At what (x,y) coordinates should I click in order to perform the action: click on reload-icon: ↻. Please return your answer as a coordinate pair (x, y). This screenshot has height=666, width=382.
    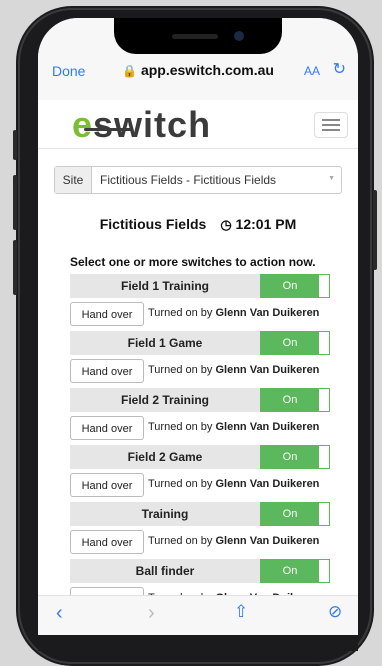
    Looking at the image, I should click on (339, 69).